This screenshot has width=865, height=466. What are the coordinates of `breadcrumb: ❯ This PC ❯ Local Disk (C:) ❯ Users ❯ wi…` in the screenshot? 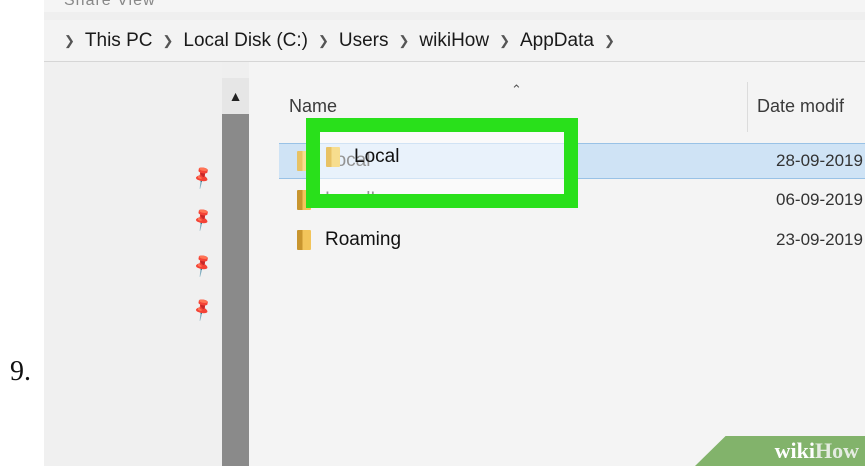 It's located at (454, 41).